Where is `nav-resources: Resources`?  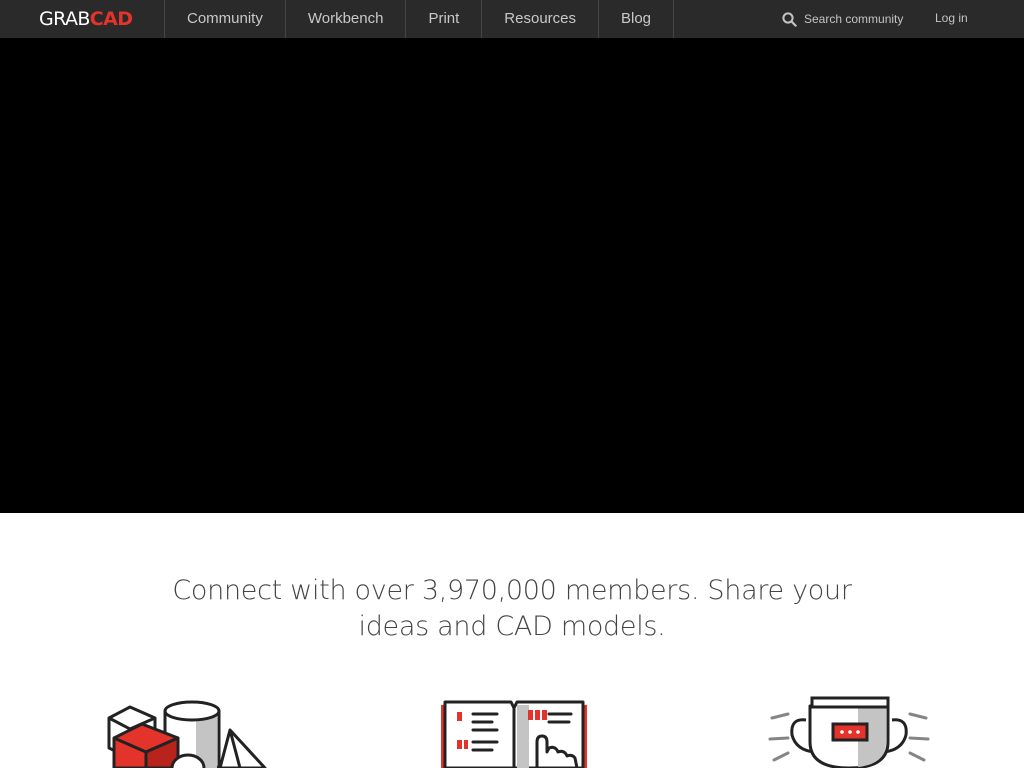 nav-resources: Resources is located at coordinates (540, 19).